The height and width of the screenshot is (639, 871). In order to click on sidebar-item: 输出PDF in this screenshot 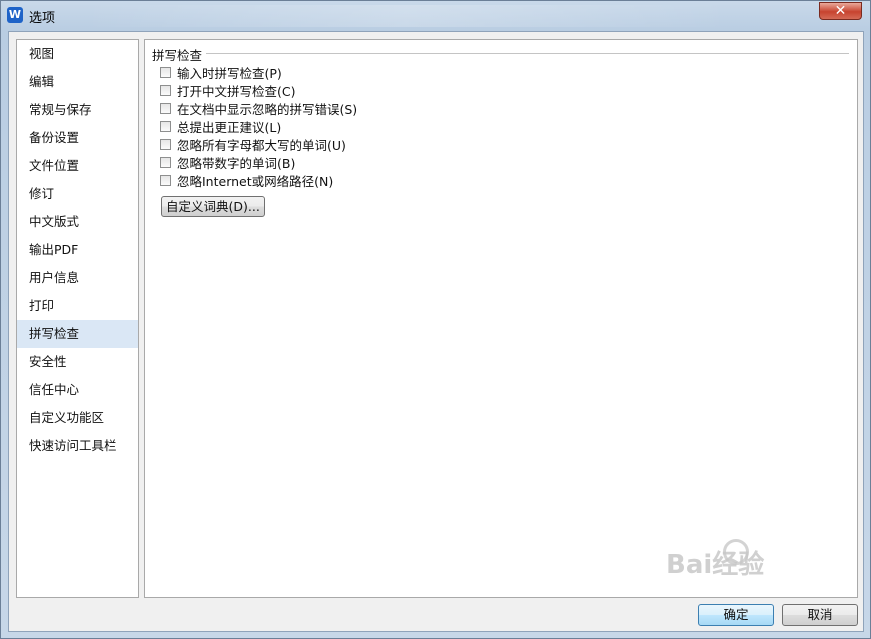, I will do `click(77, 250)`.